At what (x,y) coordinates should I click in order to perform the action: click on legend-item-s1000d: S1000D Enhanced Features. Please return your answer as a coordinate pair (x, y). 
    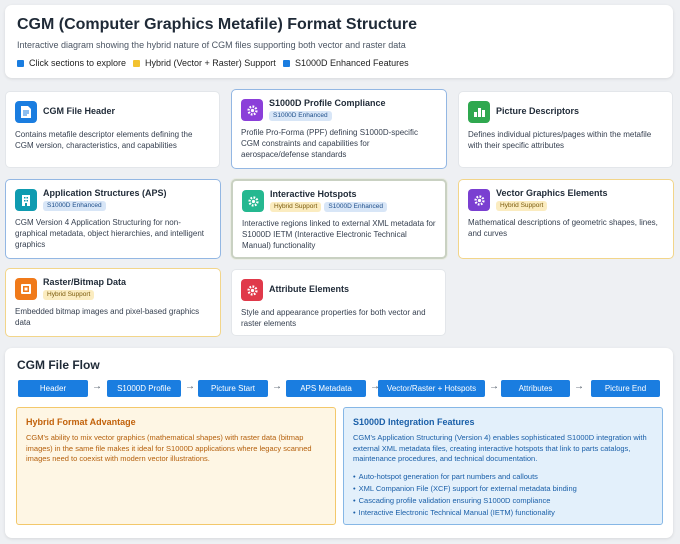
    Looking at the image, I should click on (346, 63).